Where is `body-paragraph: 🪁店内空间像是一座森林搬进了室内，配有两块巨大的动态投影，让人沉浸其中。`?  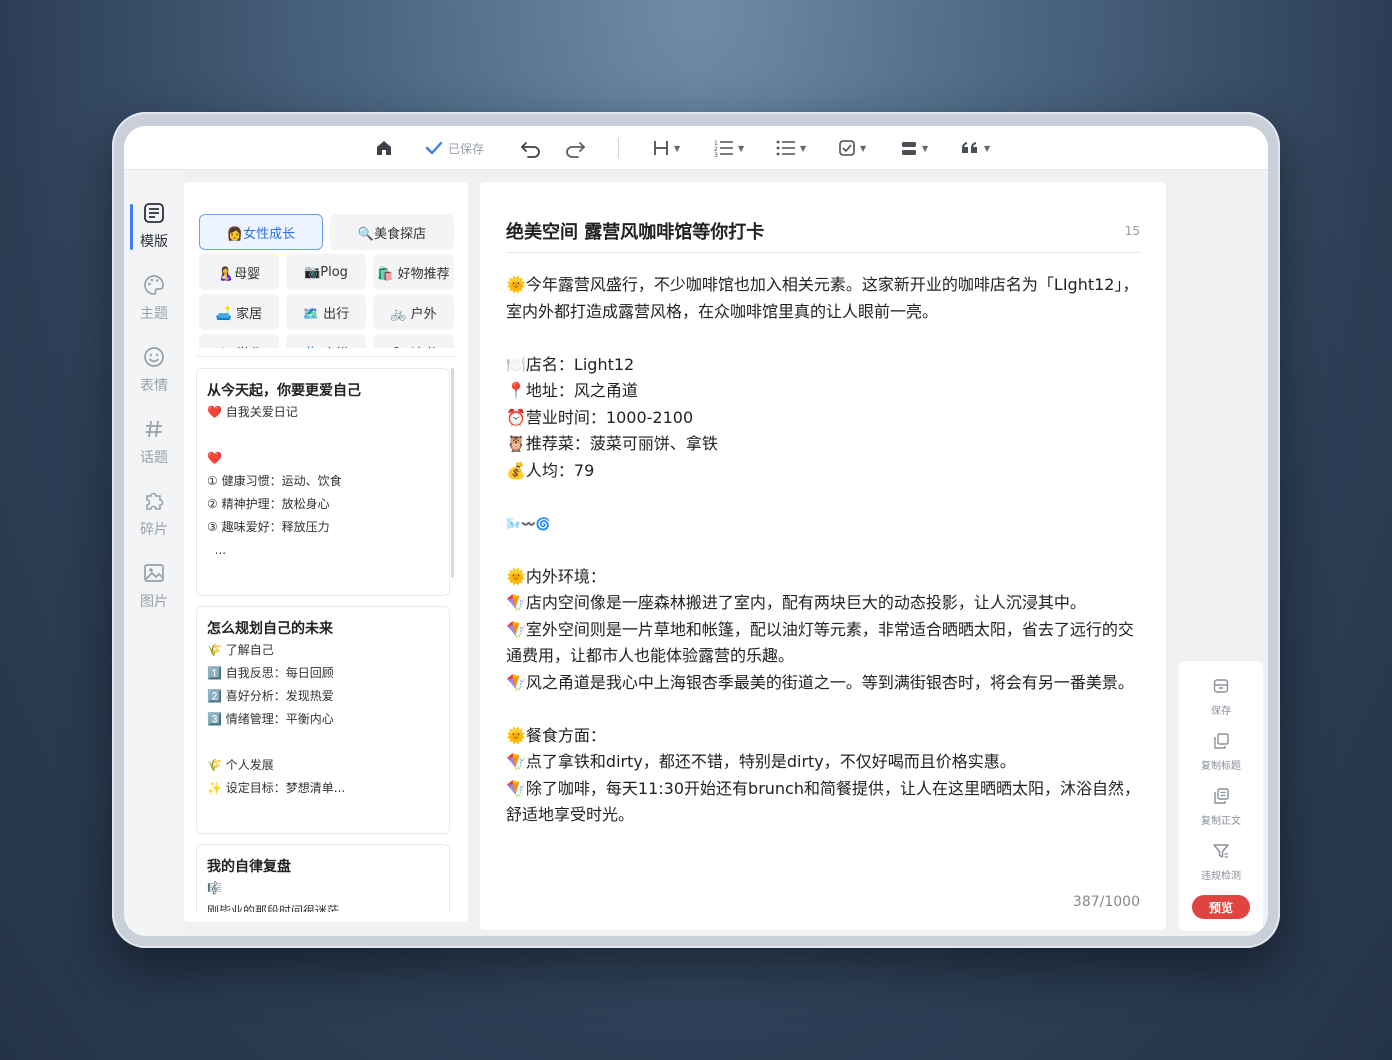 body-paragraph: 🪁店内空间像是一座森林搬进了室内，配有两块巨大的动态投影，让人沉浸其中。 is located at coordinates (796, 602).